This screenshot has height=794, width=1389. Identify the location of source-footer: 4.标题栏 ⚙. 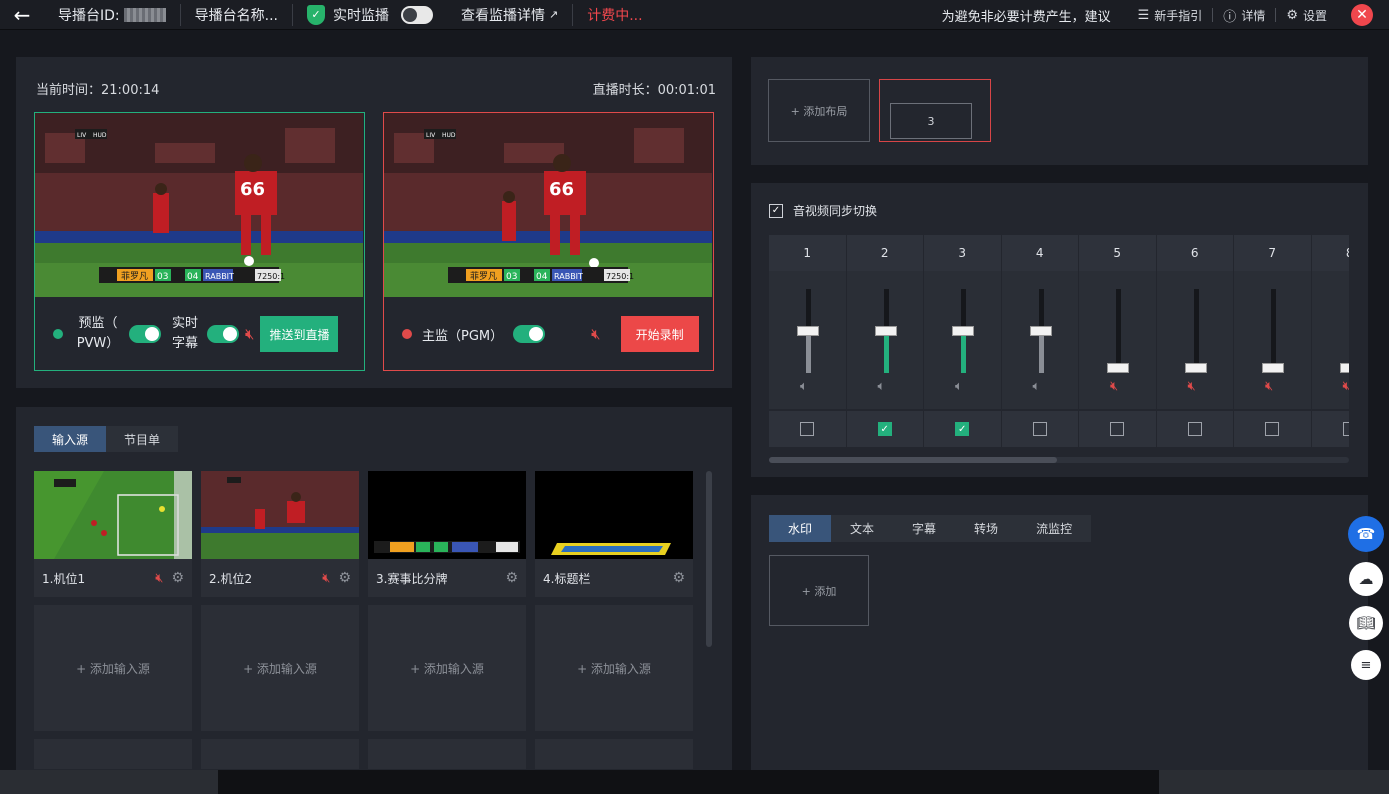
(614, 578).